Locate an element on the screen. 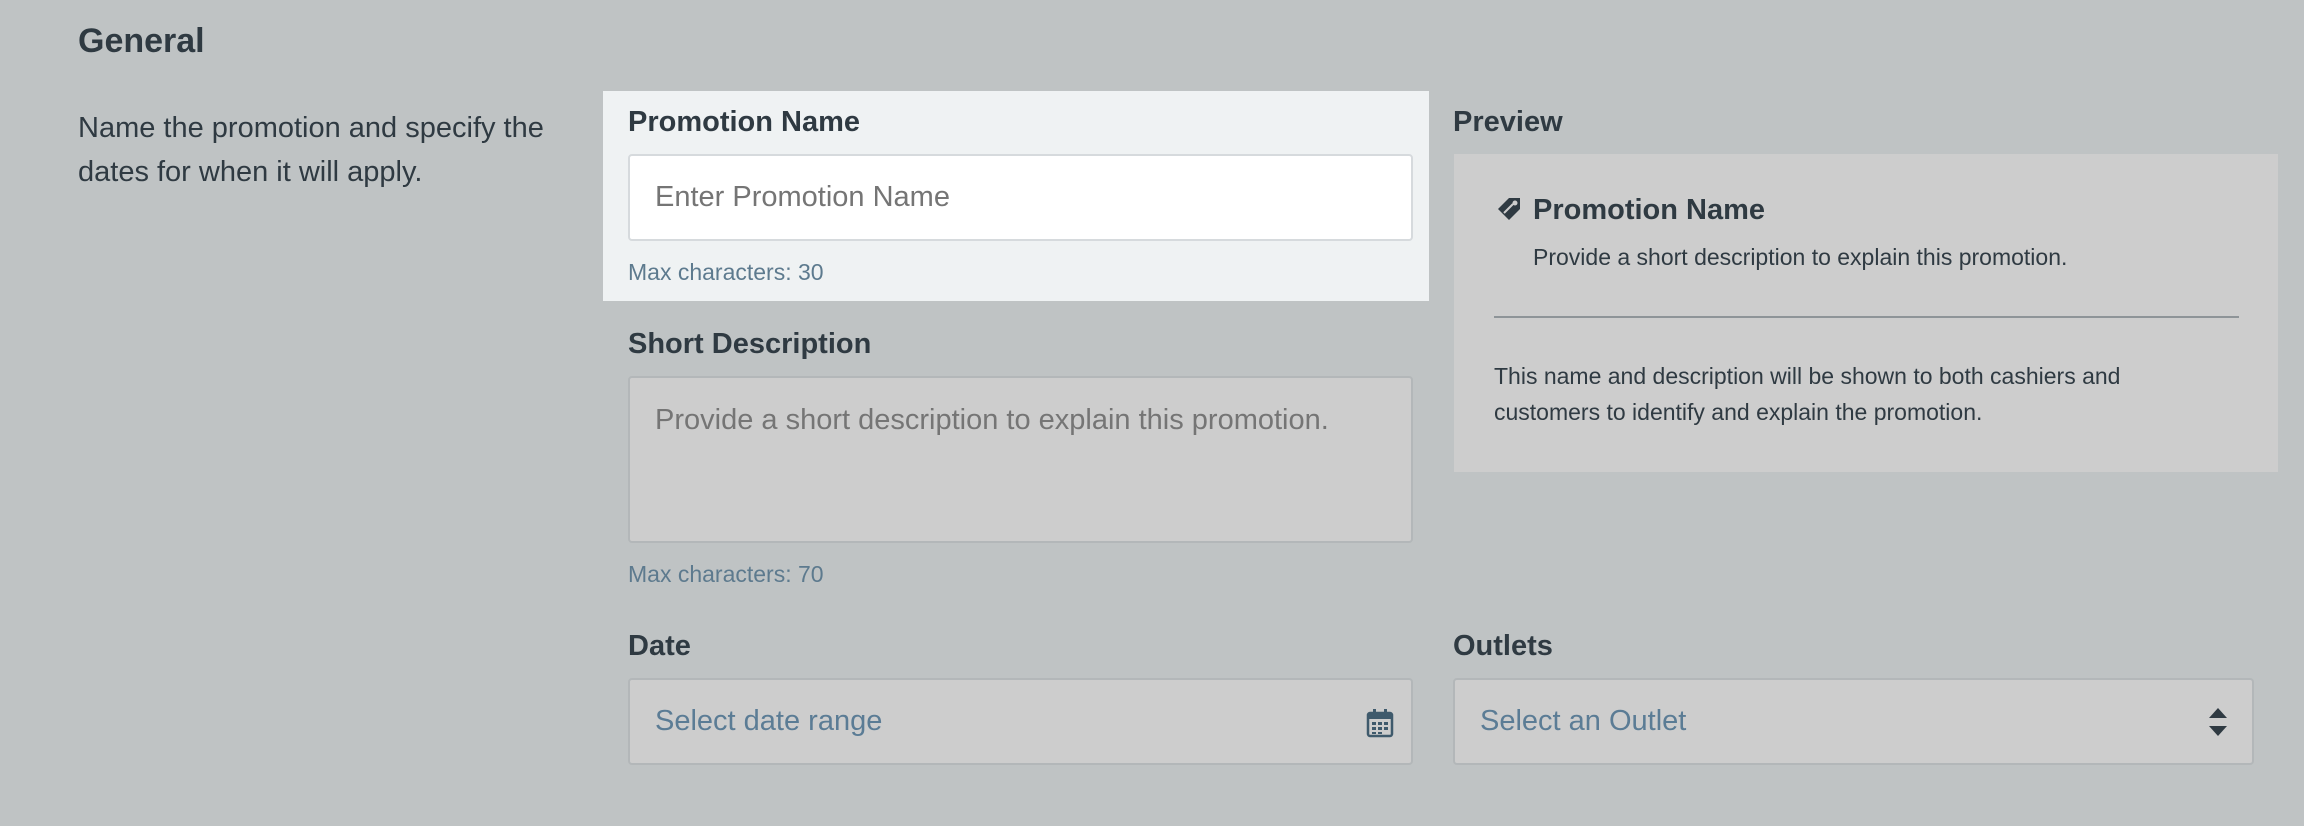 This screenshot has height=826, width=2304. short-description-hint: Max characters: 70 is located at coordinates (726, 574).